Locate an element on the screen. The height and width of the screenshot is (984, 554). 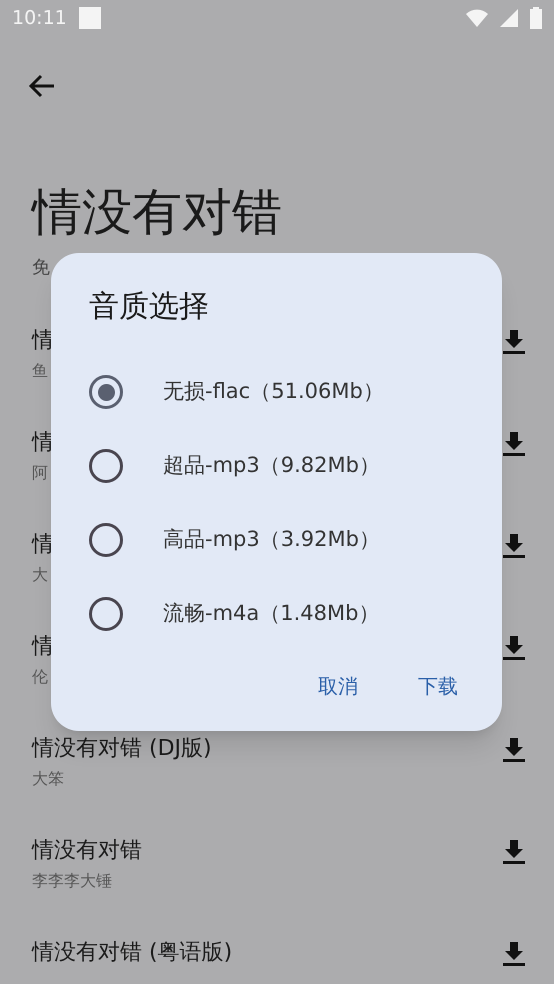
wifi-icon is located at coordinates (477, 18).